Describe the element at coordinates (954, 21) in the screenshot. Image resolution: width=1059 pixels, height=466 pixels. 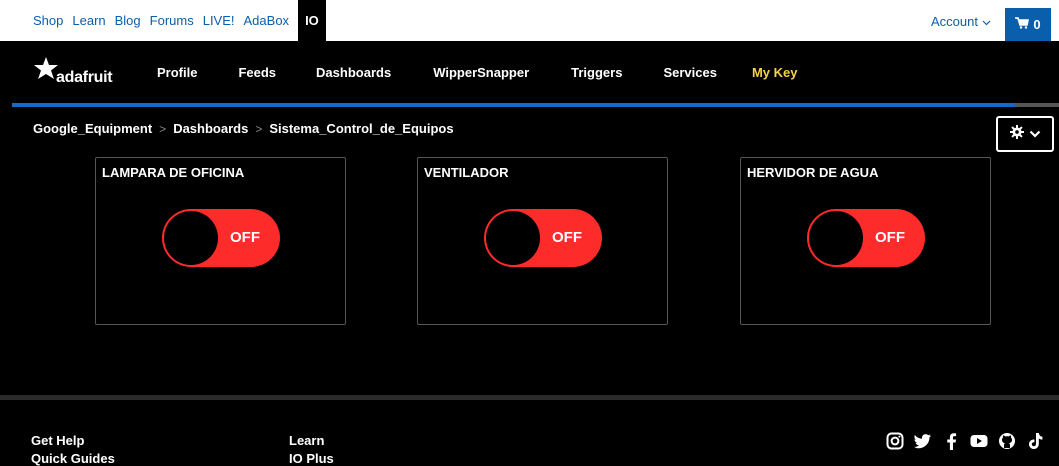
I see `account-label: Account` at that location.